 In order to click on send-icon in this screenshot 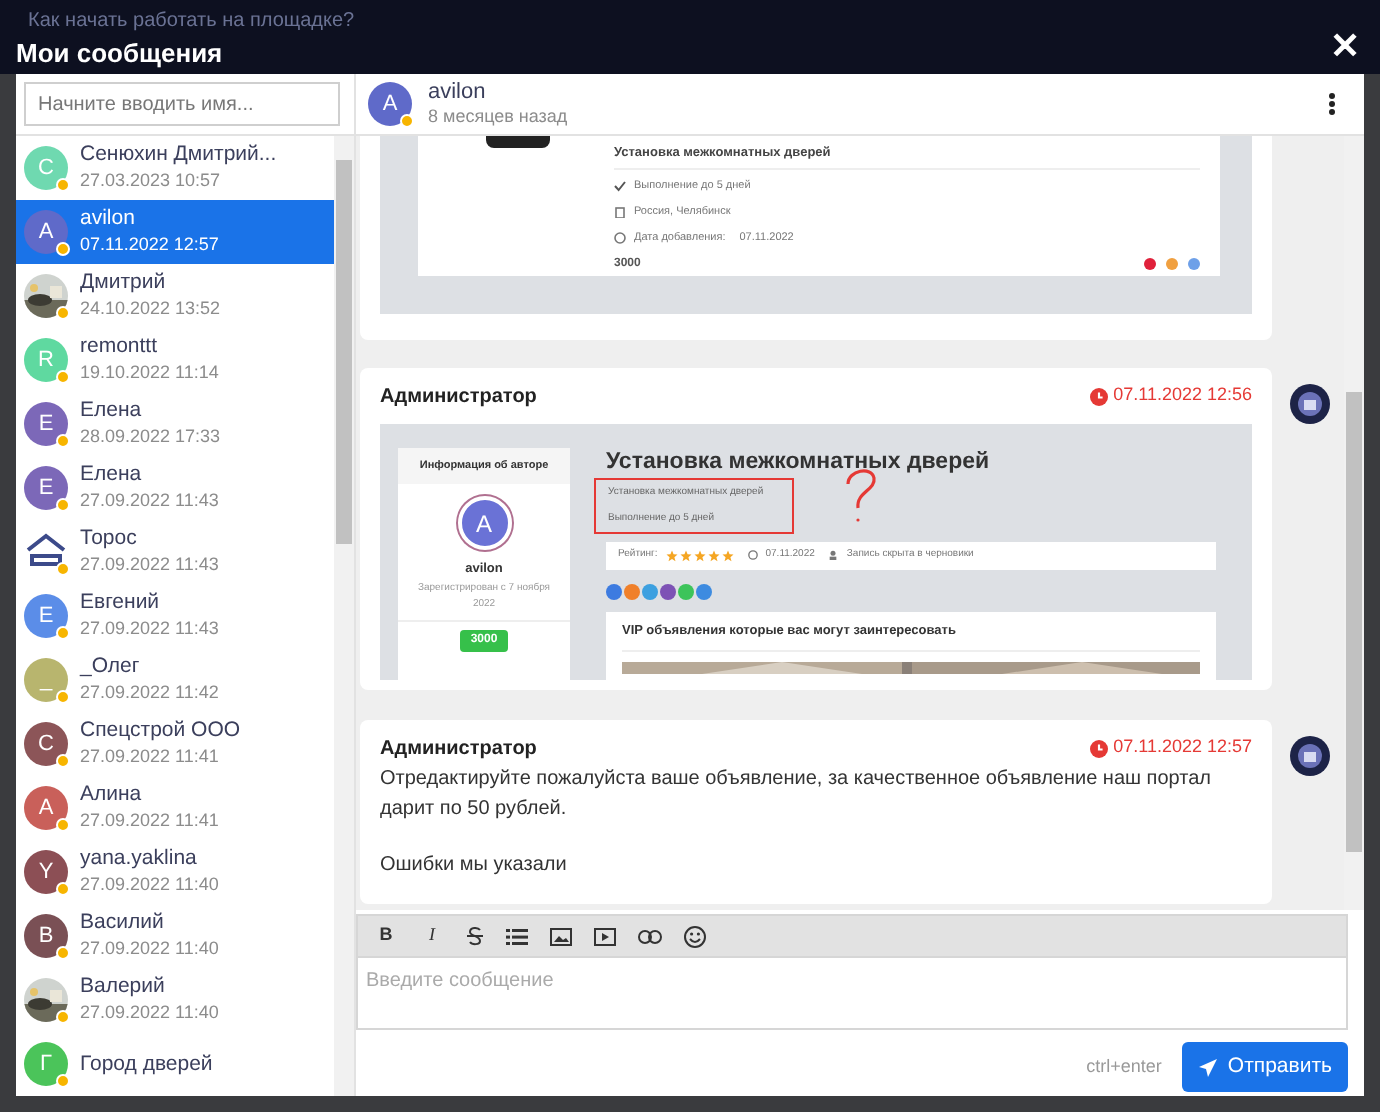, I will do `click(1207, 1067)`.